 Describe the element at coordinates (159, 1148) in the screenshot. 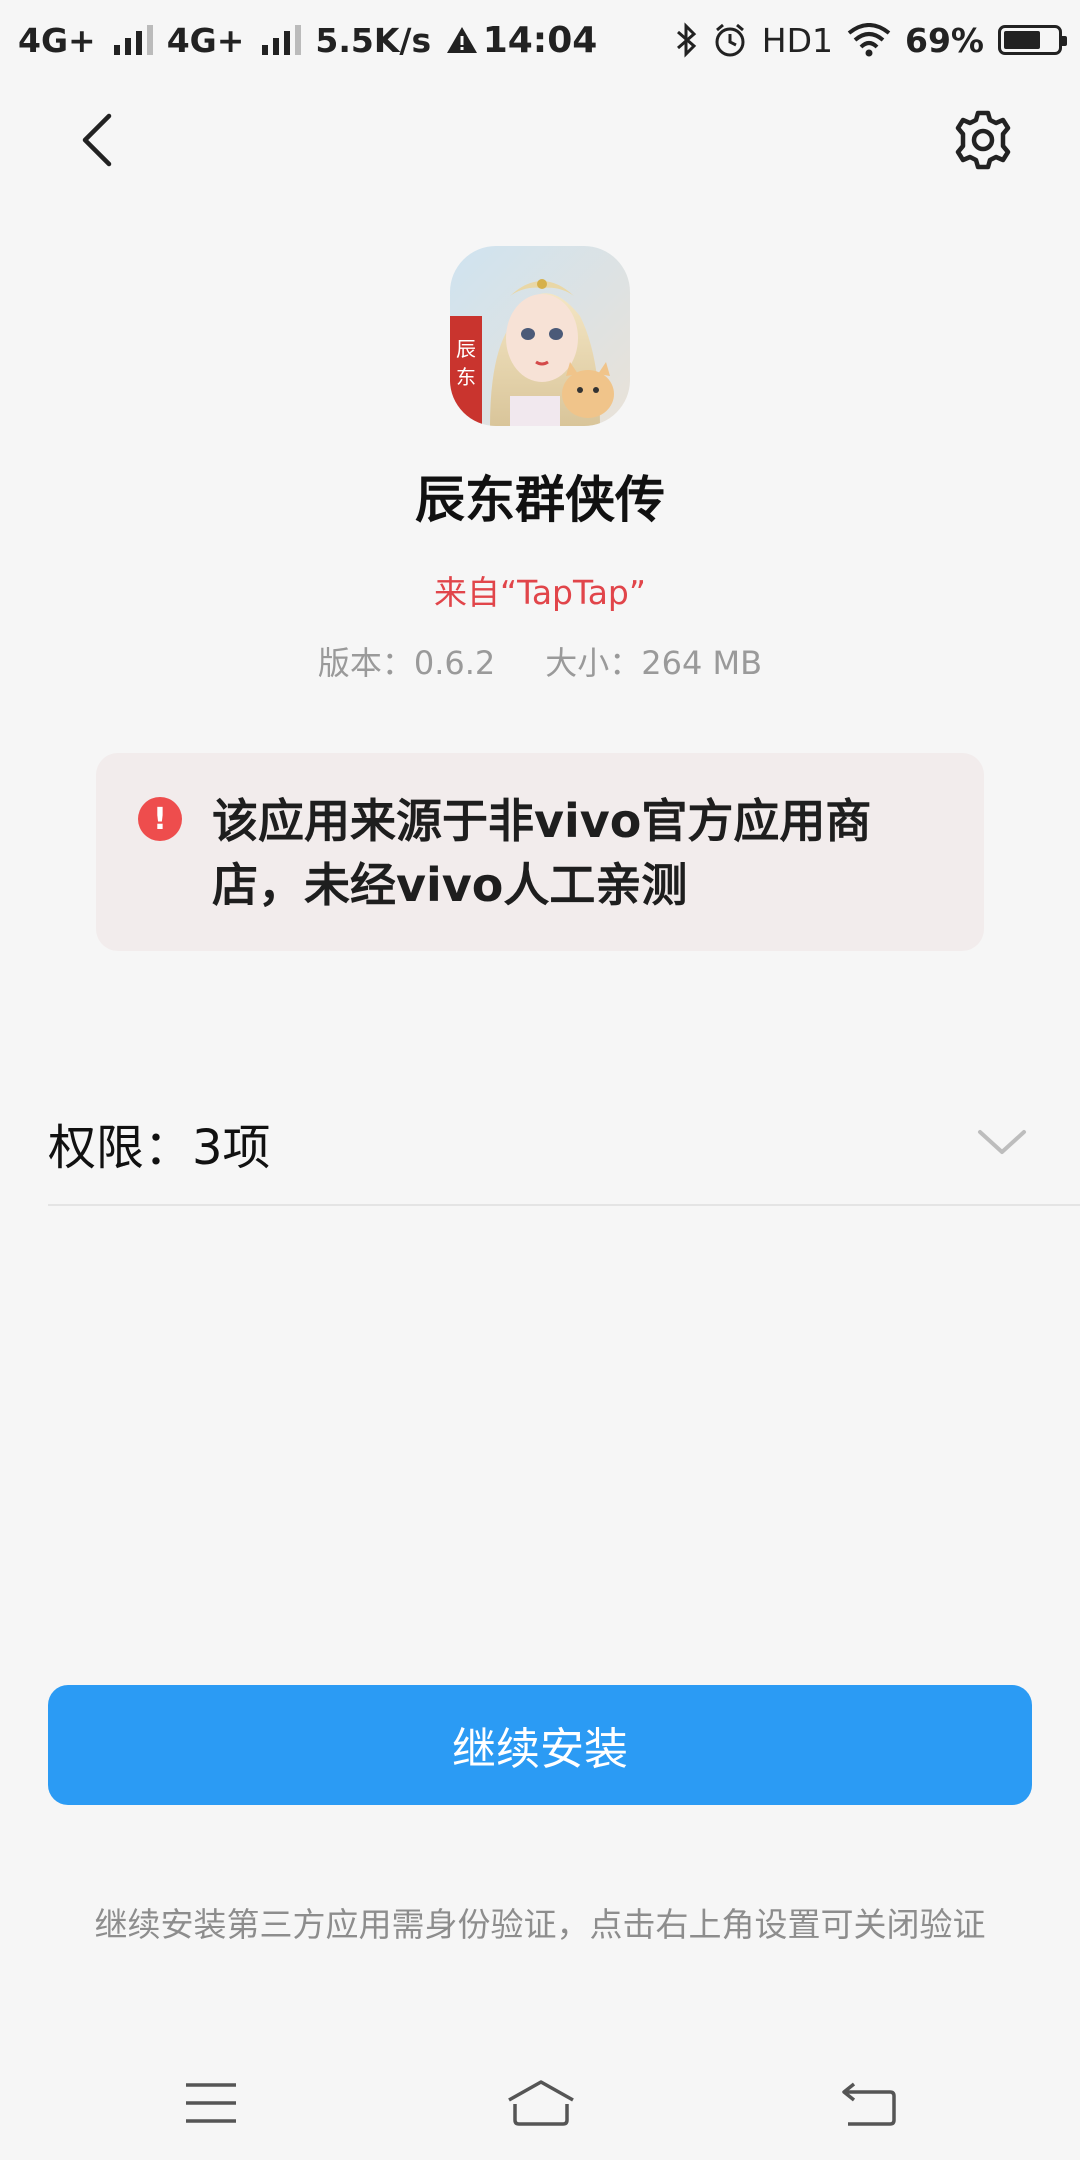

I see `permissions-label: 权限：3项` at that location.